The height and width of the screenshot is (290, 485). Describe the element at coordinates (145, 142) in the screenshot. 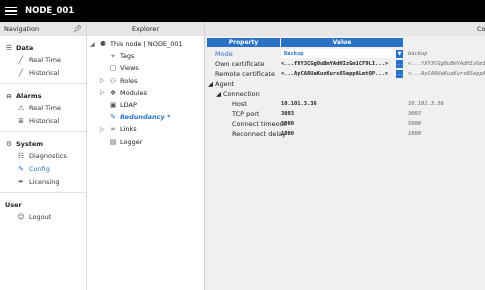

I see `tree-item-logger: ▤ Logger` at that location.